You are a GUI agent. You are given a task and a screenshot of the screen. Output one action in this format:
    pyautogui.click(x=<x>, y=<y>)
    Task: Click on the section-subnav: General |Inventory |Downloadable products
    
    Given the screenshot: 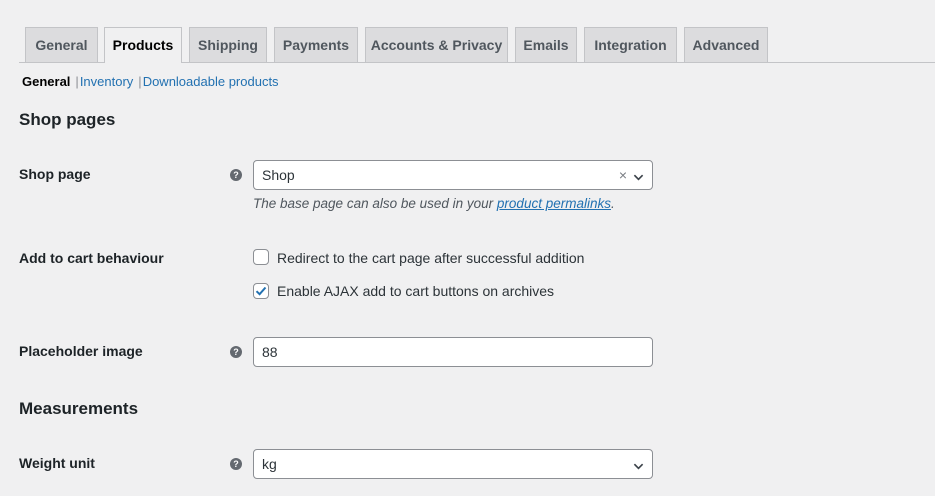 What is the action you would take?
    pyautogui.click(x=150, y=82)
    